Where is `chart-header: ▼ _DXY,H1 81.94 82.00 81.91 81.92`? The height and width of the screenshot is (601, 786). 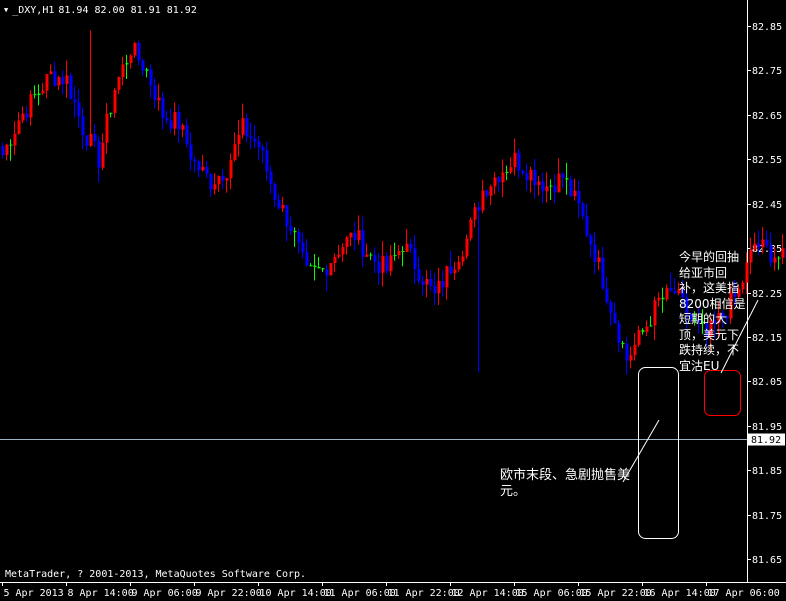 chart-header: ▼ _DXY,H1 81.94 82.00 81.91 81.92 is located at coordinates (100, 10).